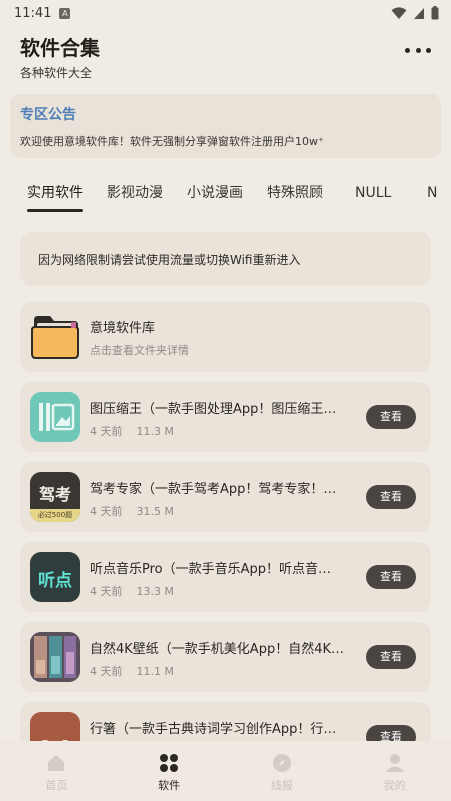 The height and width of the screenshot is (801, 451). I want to click on app-meta: 4 天前 31.5 M, so click(132, 511).